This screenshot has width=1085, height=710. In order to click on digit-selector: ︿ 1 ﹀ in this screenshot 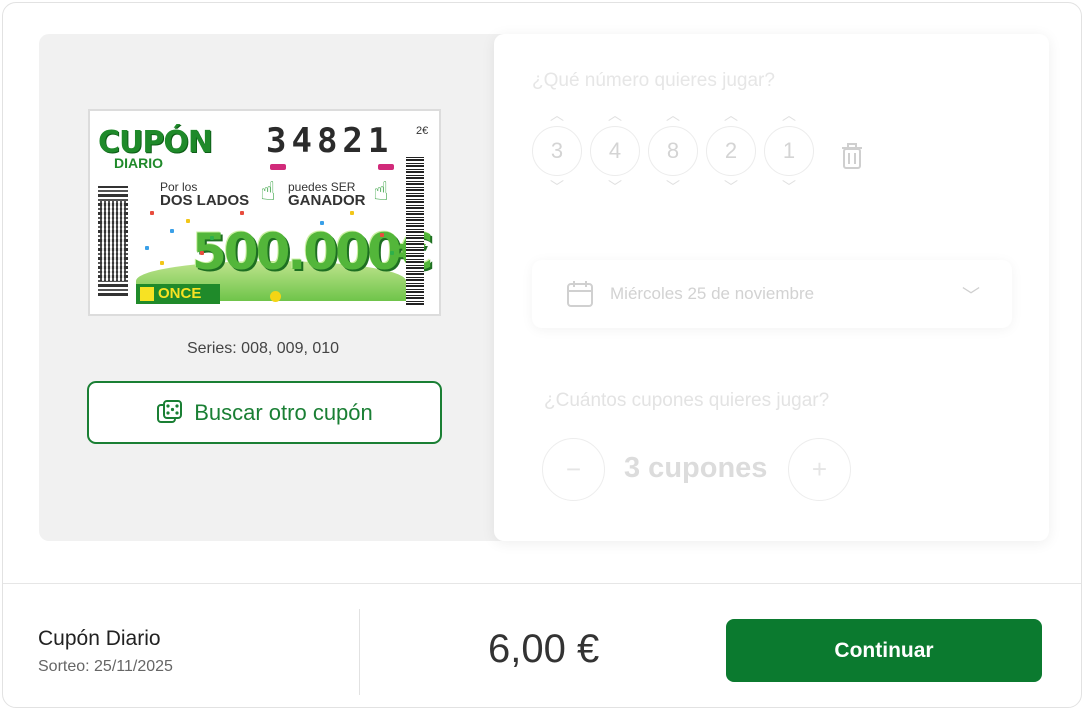, I will do `click(789, 151)`.